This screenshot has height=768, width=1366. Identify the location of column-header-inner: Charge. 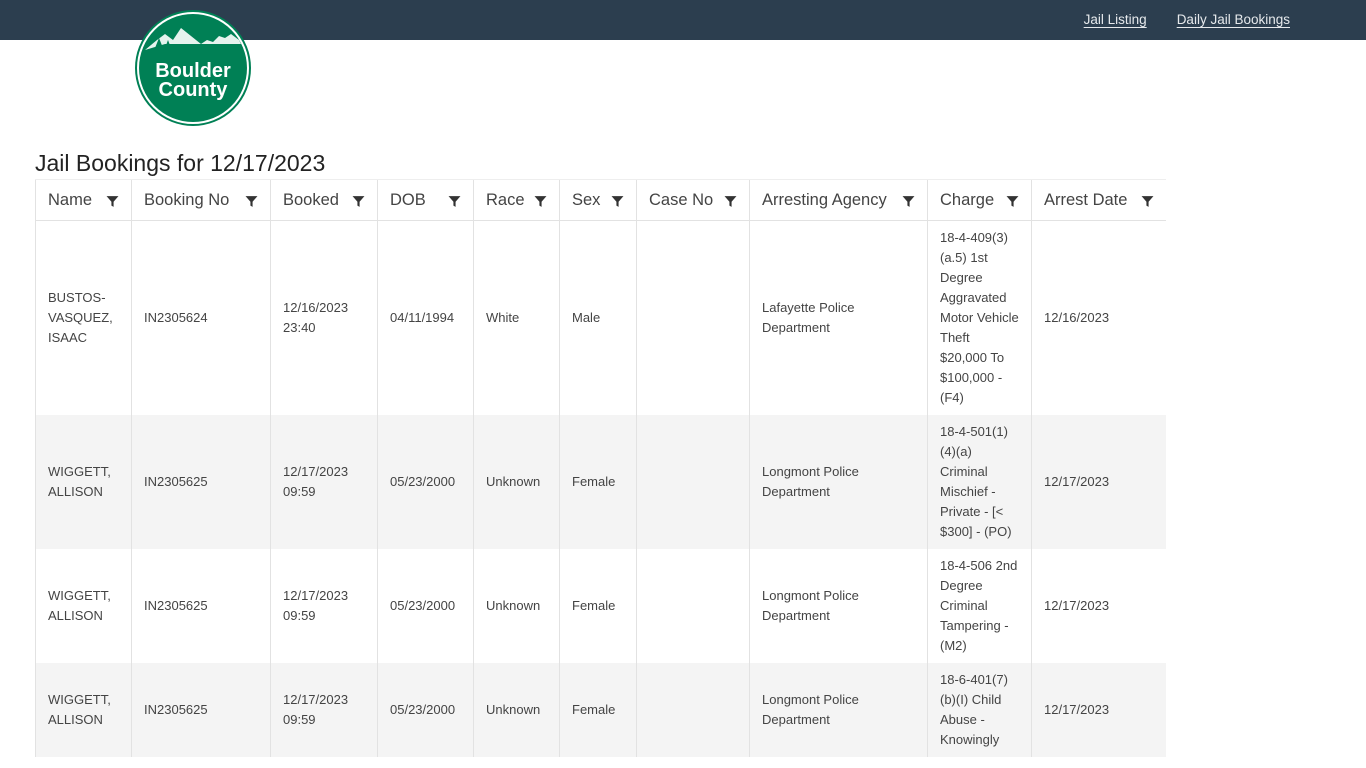
(979, 200).